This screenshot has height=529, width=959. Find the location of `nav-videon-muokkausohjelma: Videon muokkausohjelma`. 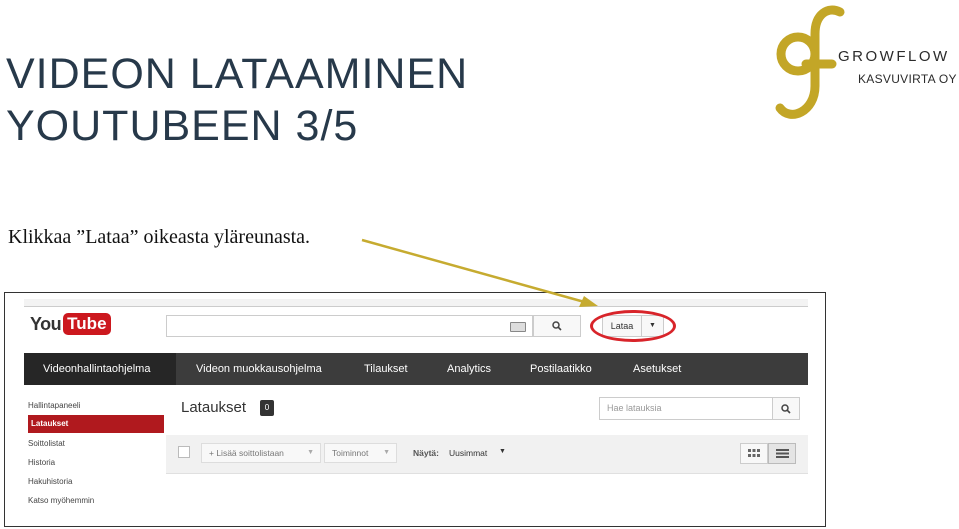

nav-videon-muokkausohjelma: Videon muokkausohjelma is located at coordinates (259, 369).